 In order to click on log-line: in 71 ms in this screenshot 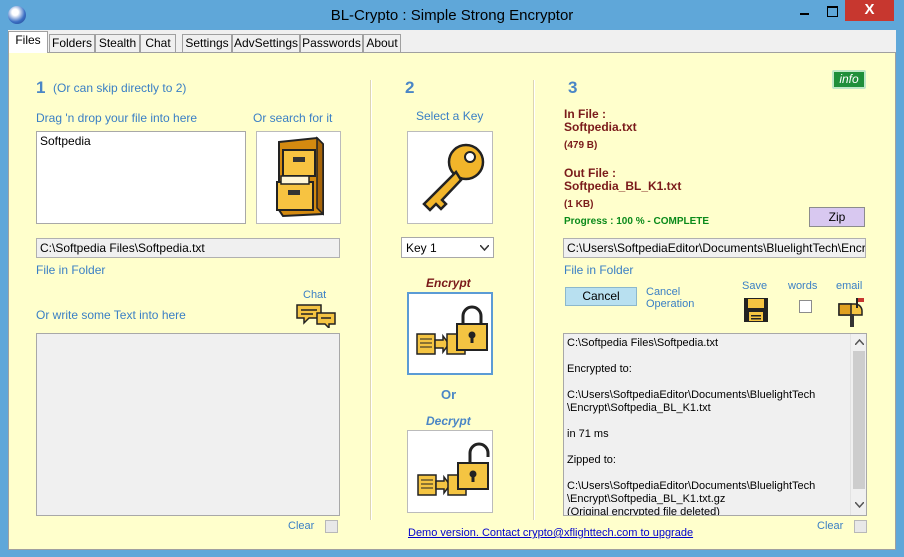, I will do `click(588, 434)`.